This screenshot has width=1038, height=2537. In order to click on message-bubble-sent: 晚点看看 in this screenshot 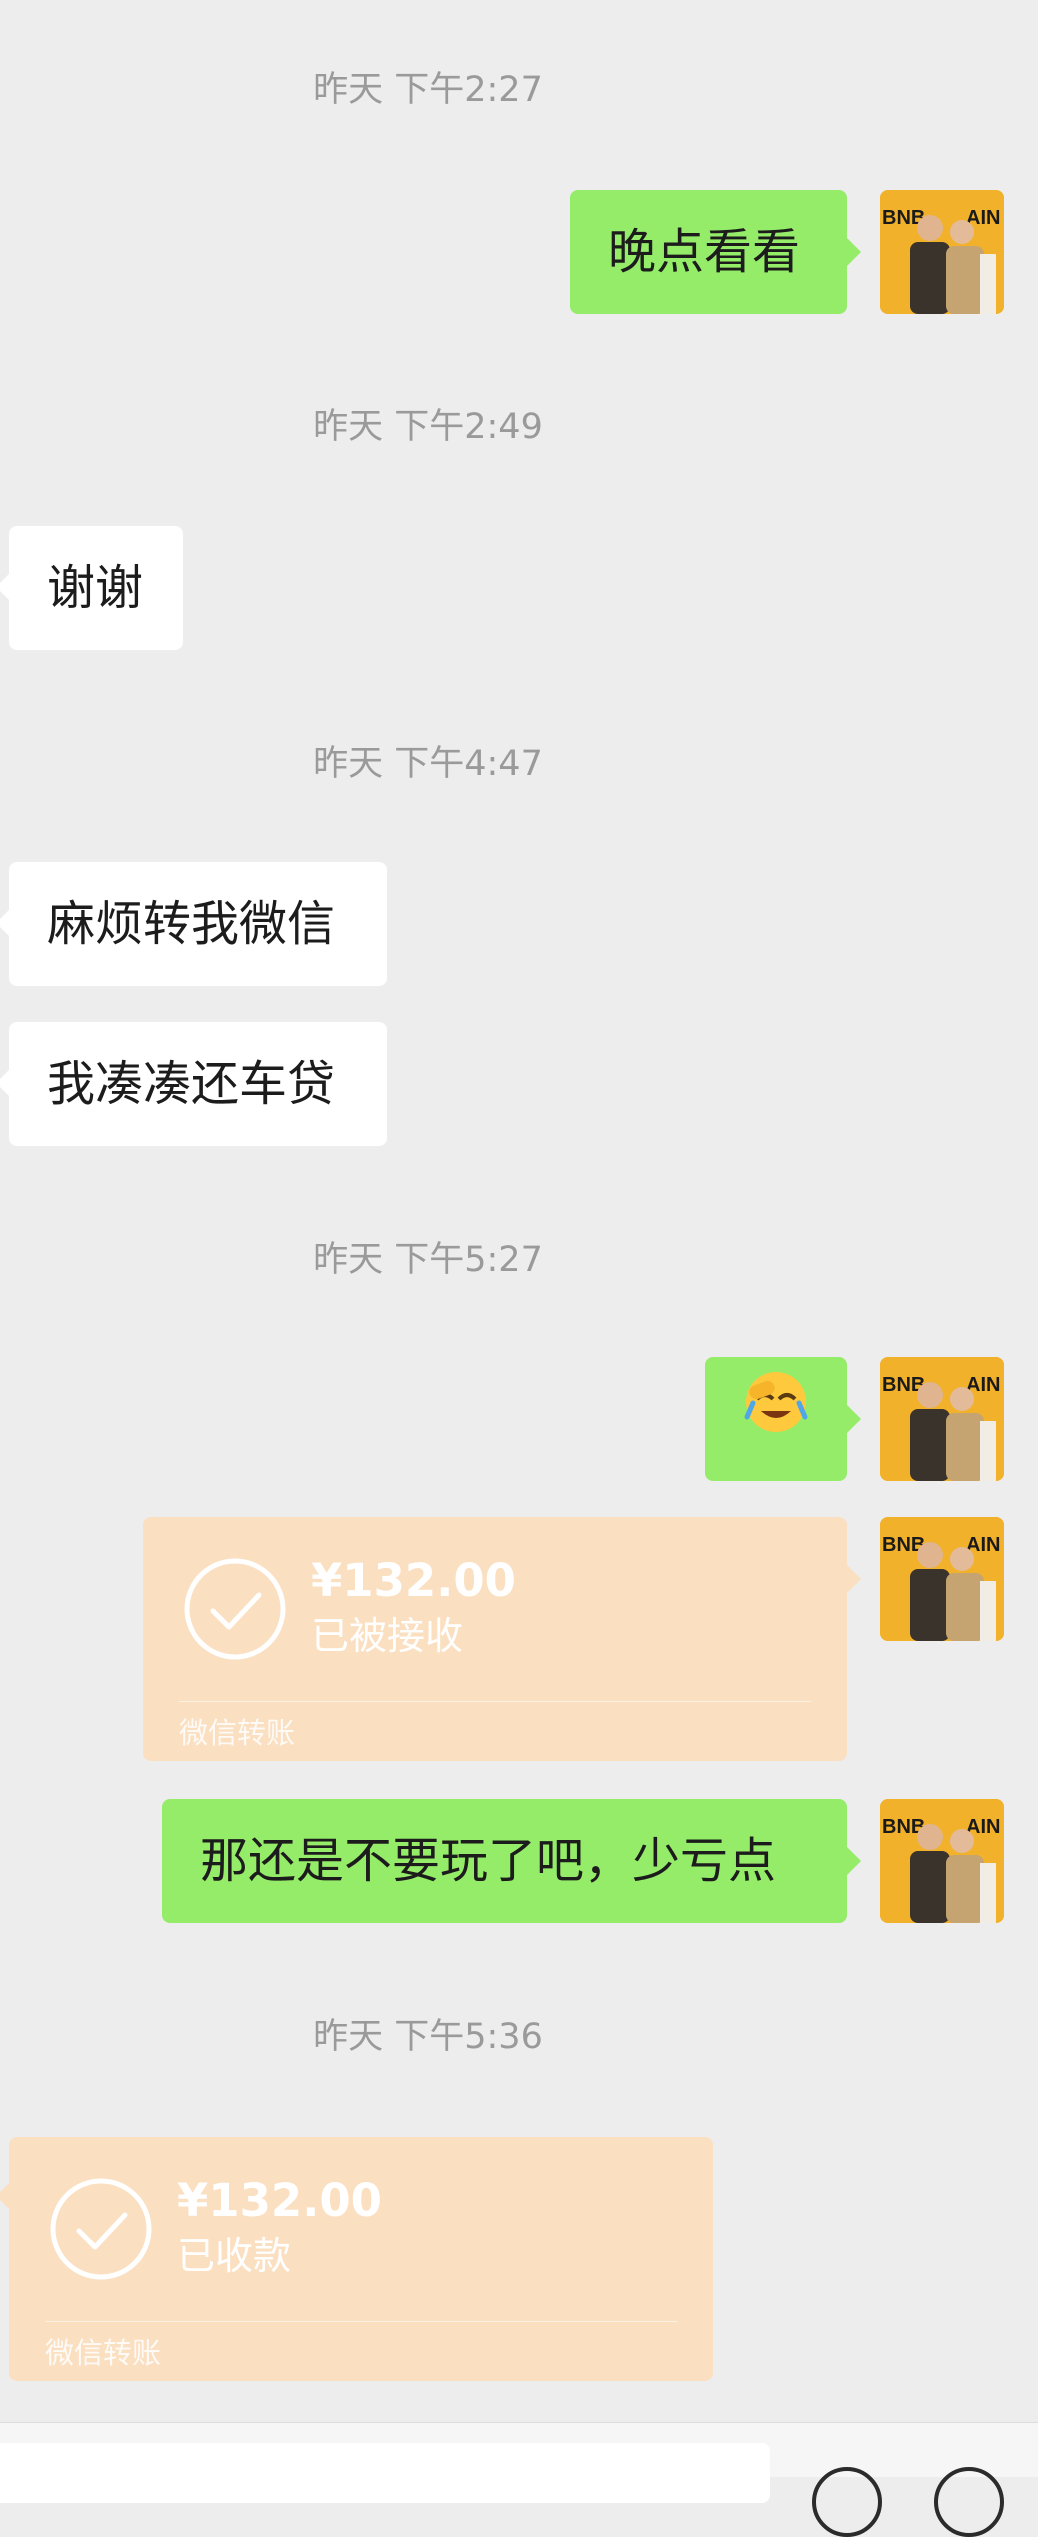, I will do `click(715, 252)`.